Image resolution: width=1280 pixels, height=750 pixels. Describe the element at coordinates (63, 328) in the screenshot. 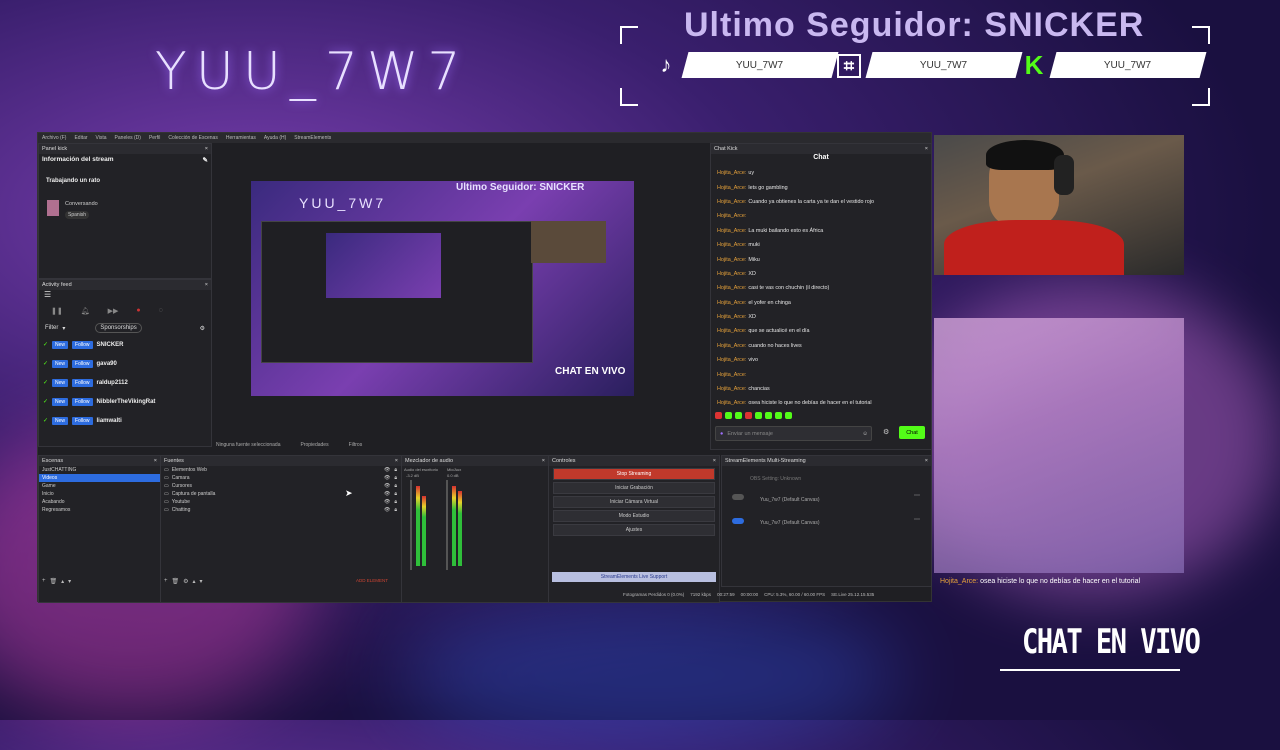

I see `chevron-down-icon: ▾` at that location.